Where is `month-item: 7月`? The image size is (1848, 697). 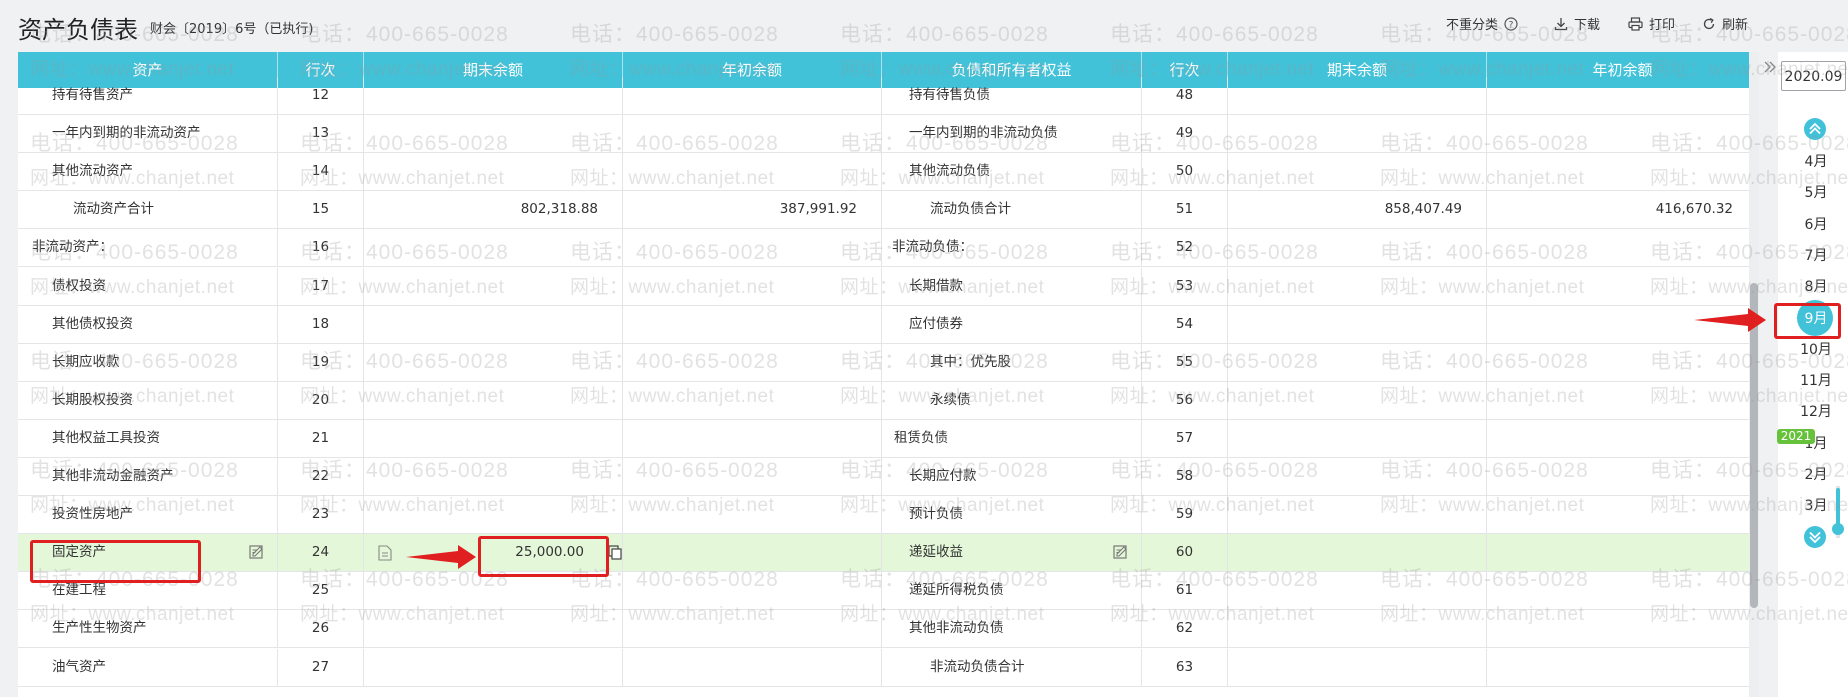
month-item: 7月 is located at coordinates (1816, 255).